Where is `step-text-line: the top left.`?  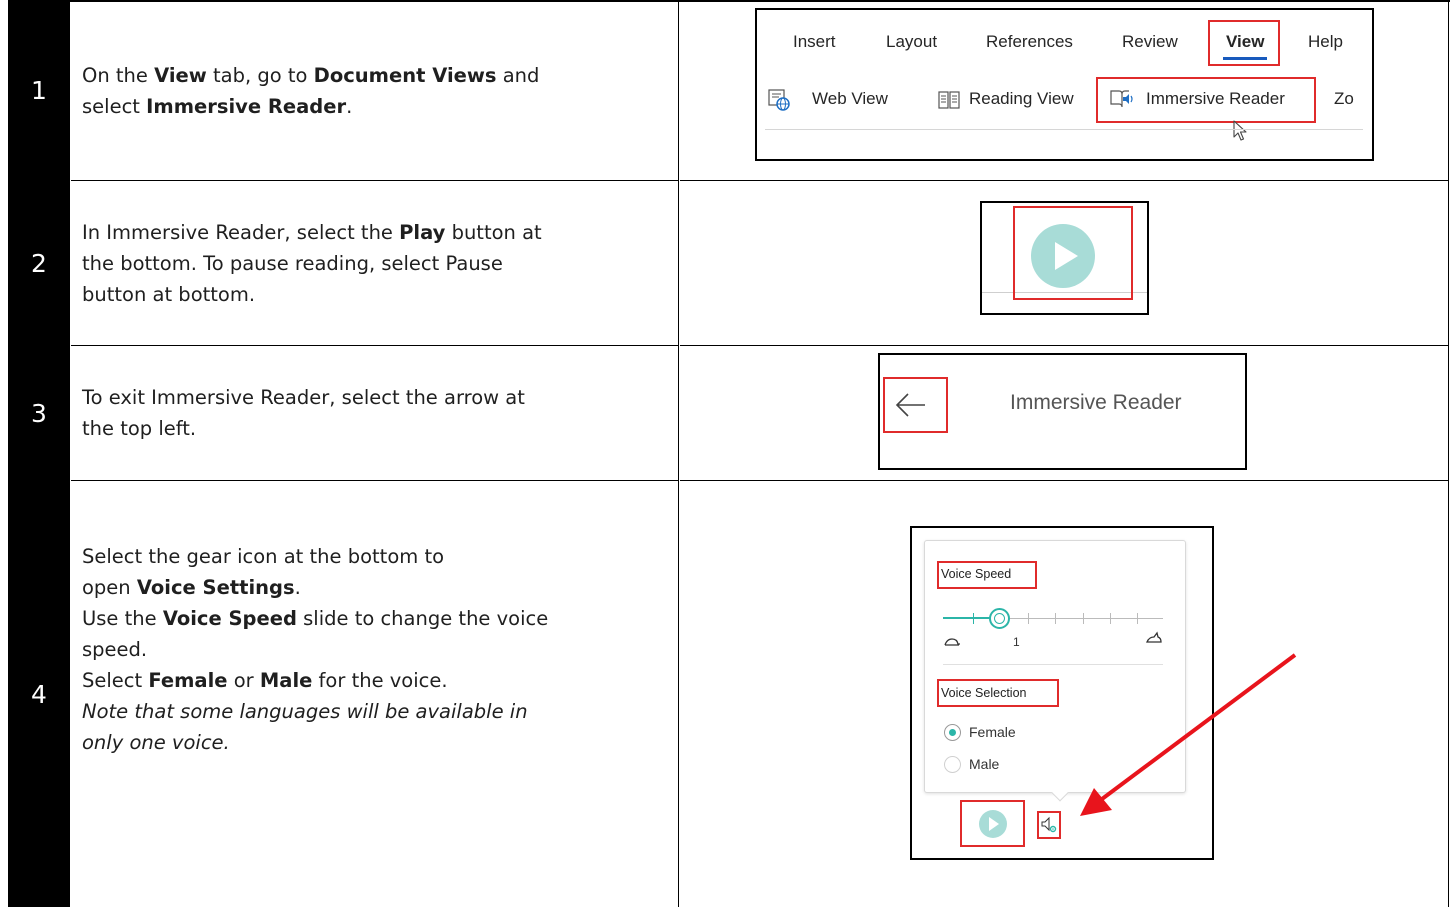
step-text-line: the top left. is located at coordinates (303, 428).